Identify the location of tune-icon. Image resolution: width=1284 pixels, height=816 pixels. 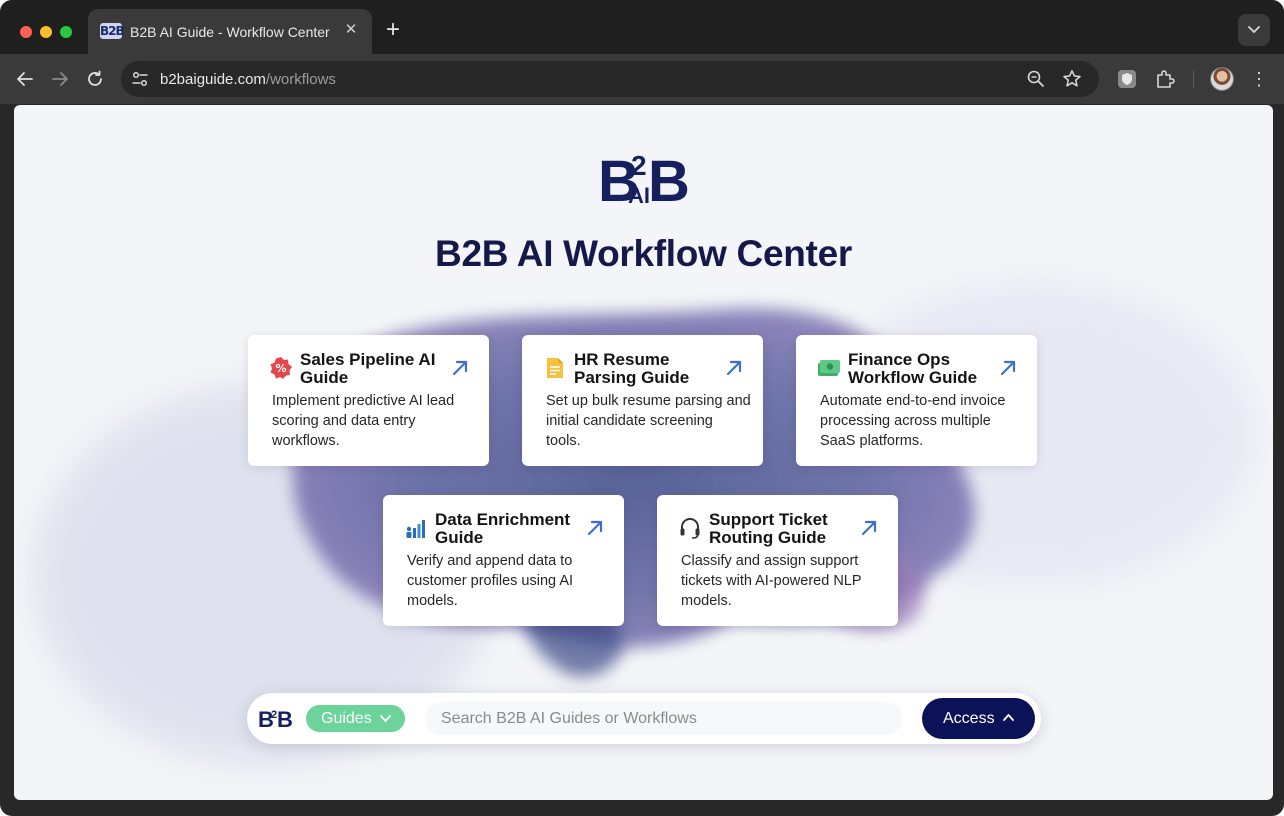
(140, 79).